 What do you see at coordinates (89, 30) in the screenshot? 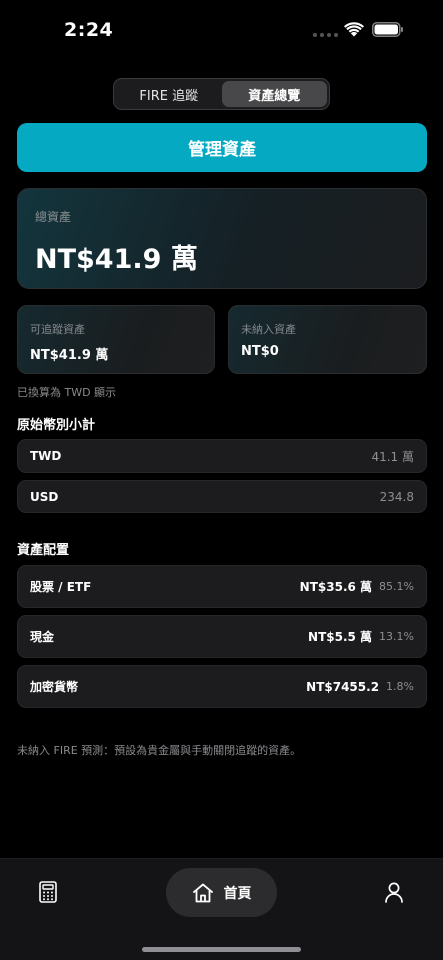
I see `status-time: 2:24` at bounding box center [89, 30].